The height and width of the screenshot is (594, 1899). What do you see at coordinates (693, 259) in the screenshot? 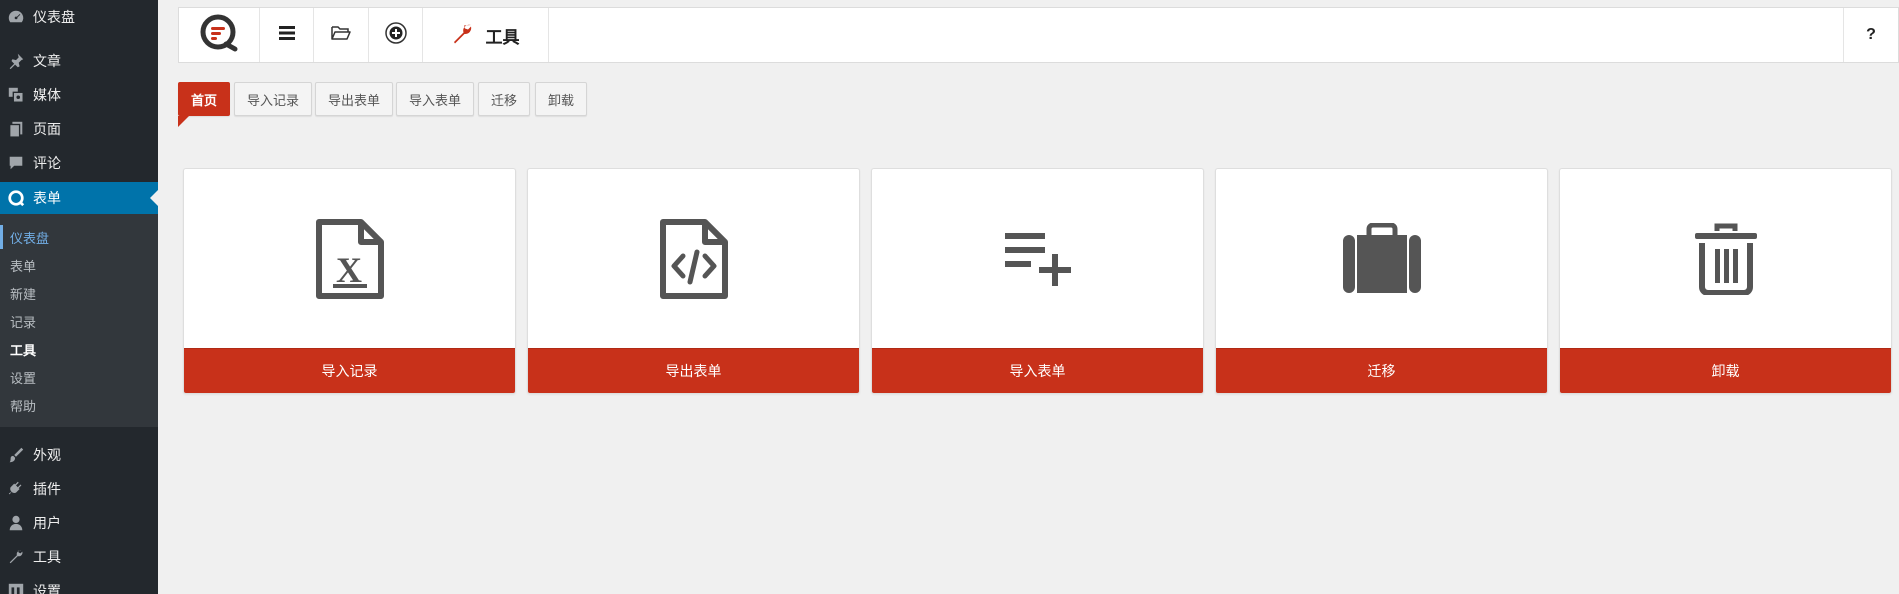
I see `code-file-icon` at bounding box center [693, 259].